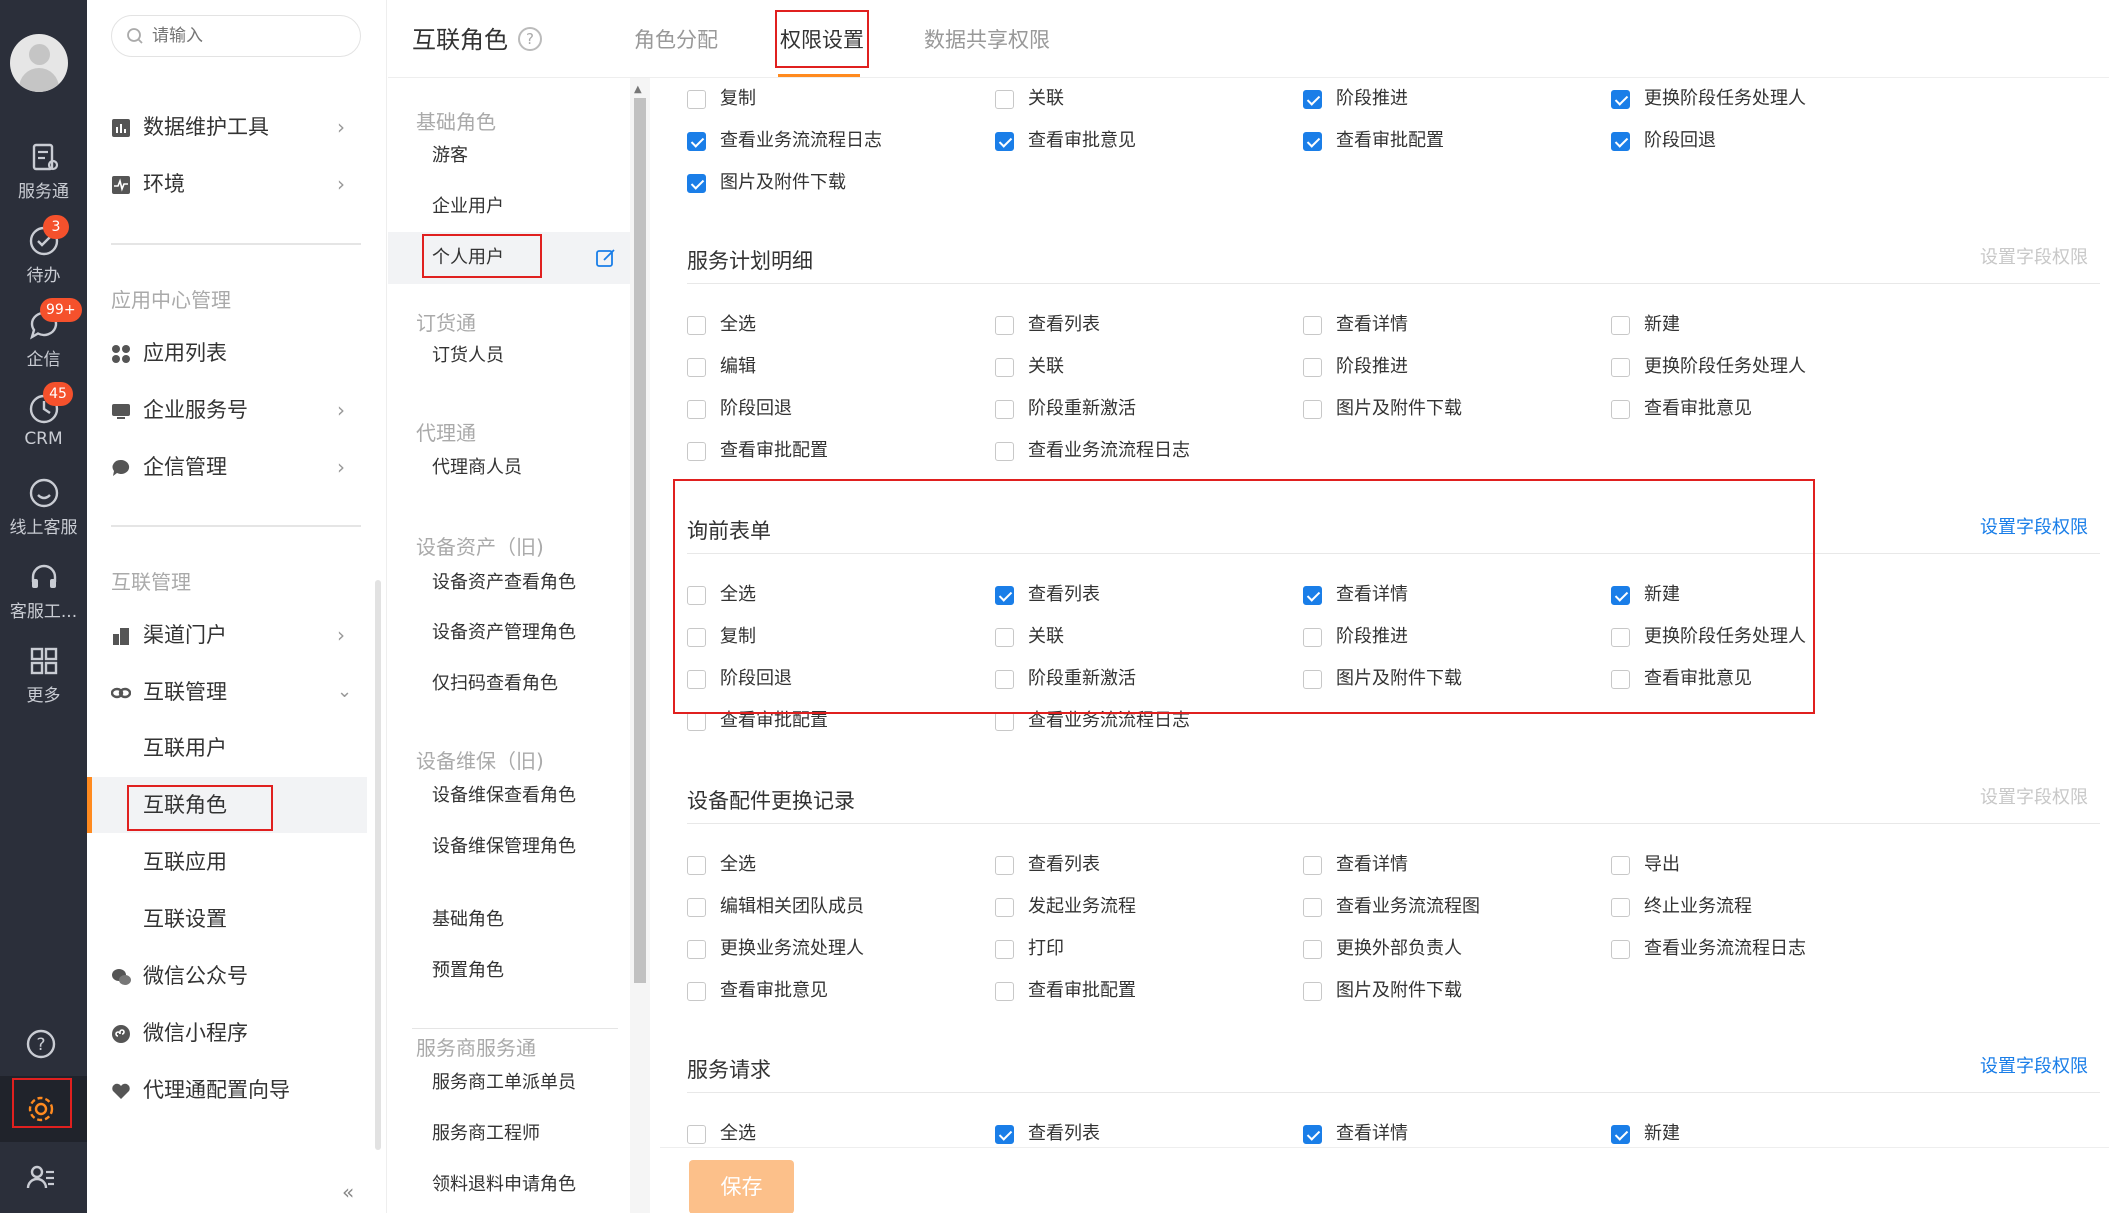 The image size is (2109, 1213). I want to click on section-divider, so click(1393, 283).